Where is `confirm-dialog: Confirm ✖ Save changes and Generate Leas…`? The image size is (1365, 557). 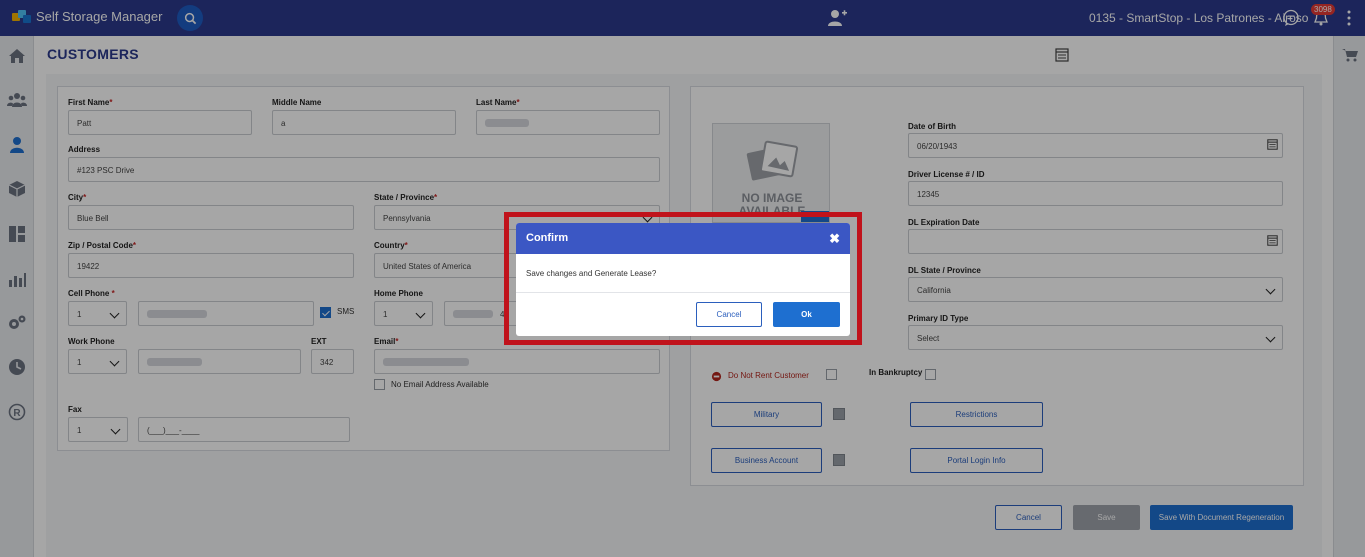
confirm-dialog: Confirm ✖ Save changes and Generate Leas… is located at coordinates (683, 279).